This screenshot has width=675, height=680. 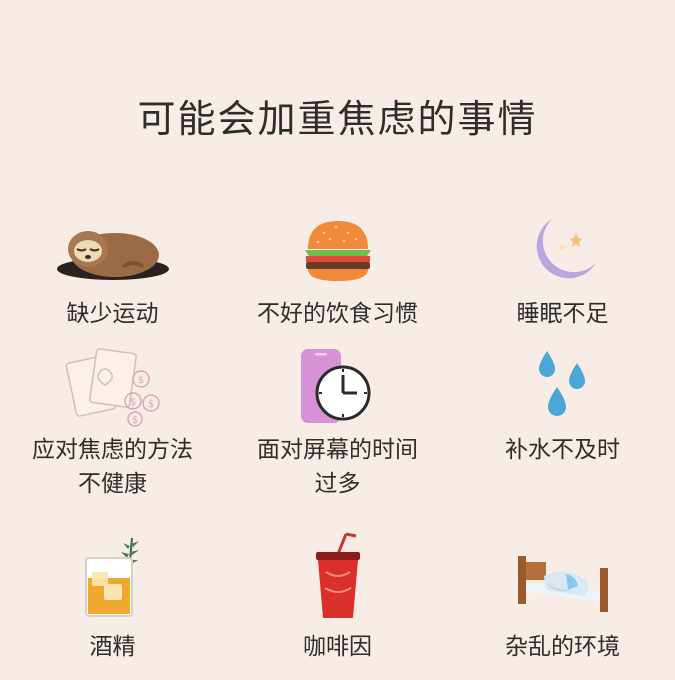 What do you see at coordinates (112, 390) in the screenshot?
I see `cards-and-coins-icon: $ $ $ $` at bounding box center [112, 390].